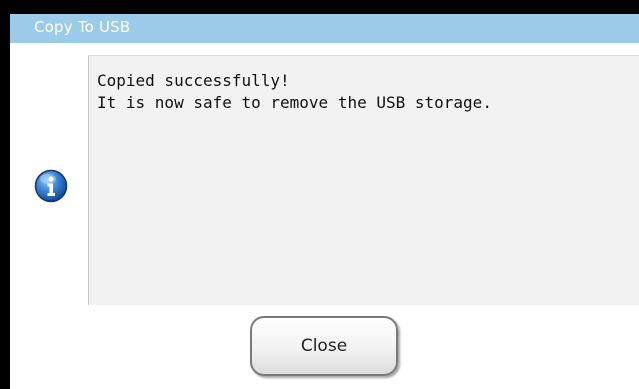 The width and height of the screenshot is (639, 389). I want to click on message-line: Copied successfully!, so click(193, 80).